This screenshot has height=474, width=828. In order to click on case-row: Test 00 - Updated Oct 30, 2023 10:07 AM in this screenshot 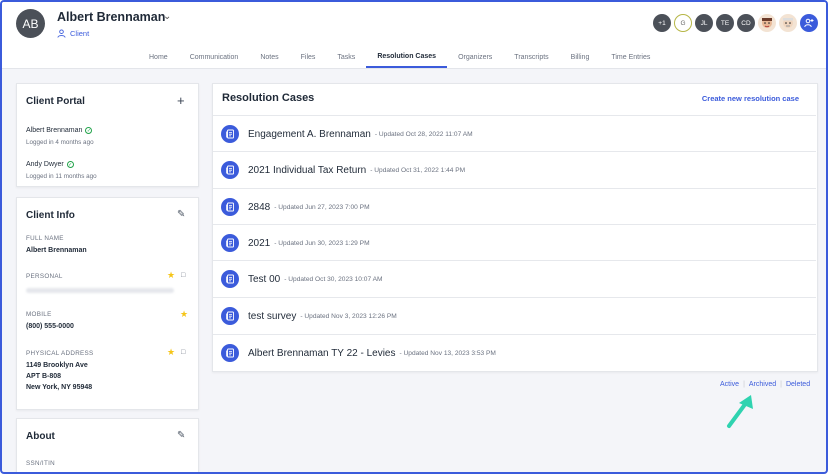, I will do `click(514, 278)`.